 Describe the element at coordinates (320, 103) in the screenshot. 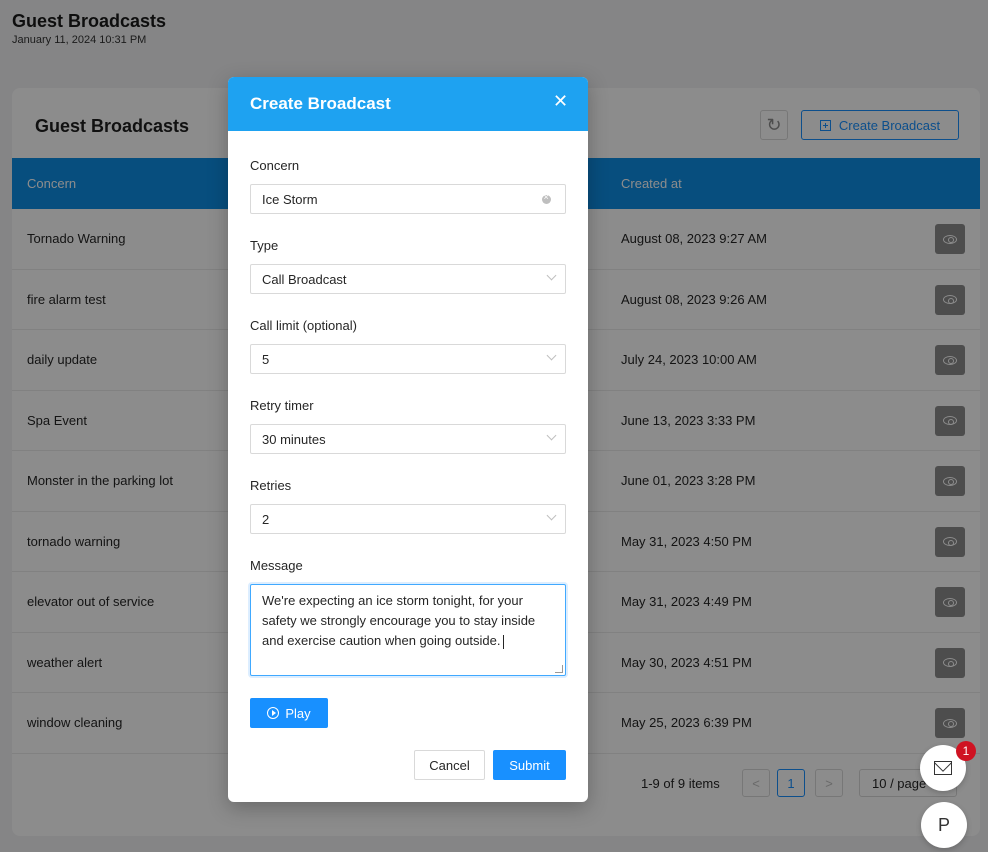

I see `modal-title: Create Broadcast` at that location.